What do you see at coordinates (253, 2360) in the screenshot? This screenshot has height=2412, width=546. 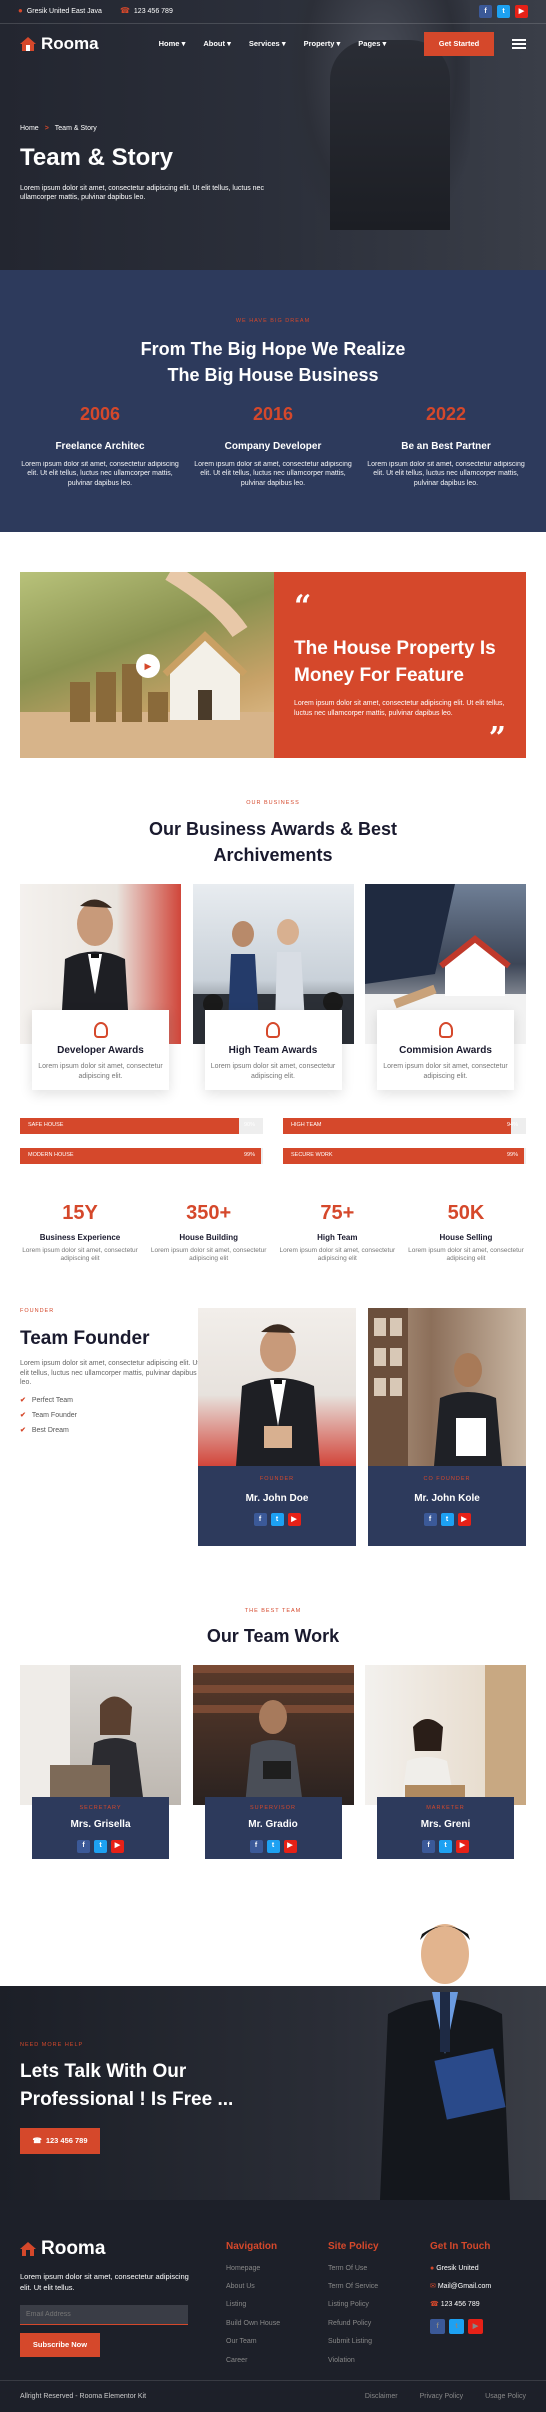 I see `footer-link: Career` at bounding box center [253, 2360].